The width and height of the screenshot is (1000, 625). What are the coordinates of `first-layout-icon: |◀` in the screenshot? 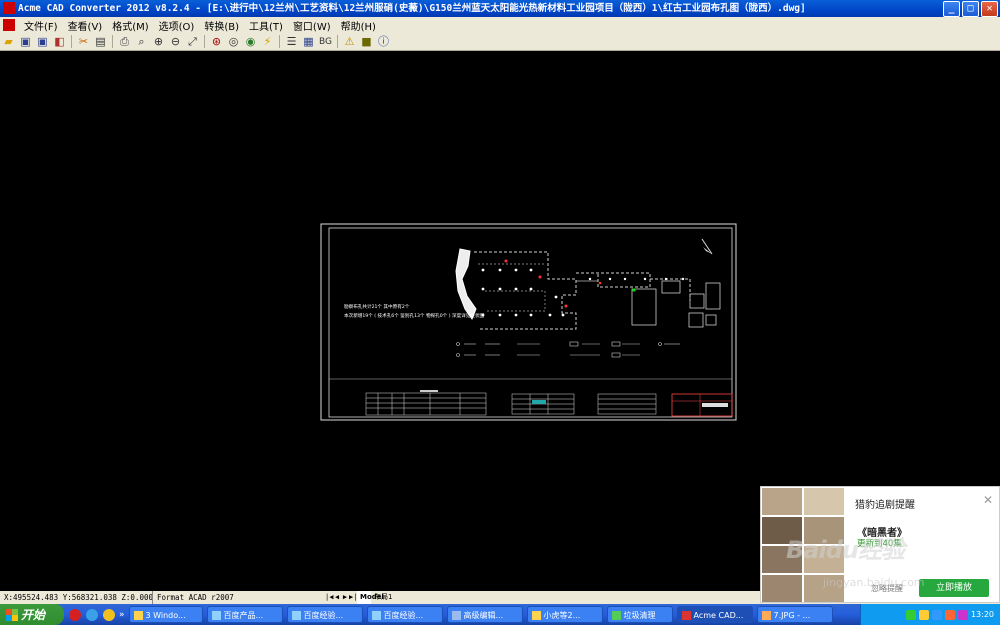 It's located at (329, 597).